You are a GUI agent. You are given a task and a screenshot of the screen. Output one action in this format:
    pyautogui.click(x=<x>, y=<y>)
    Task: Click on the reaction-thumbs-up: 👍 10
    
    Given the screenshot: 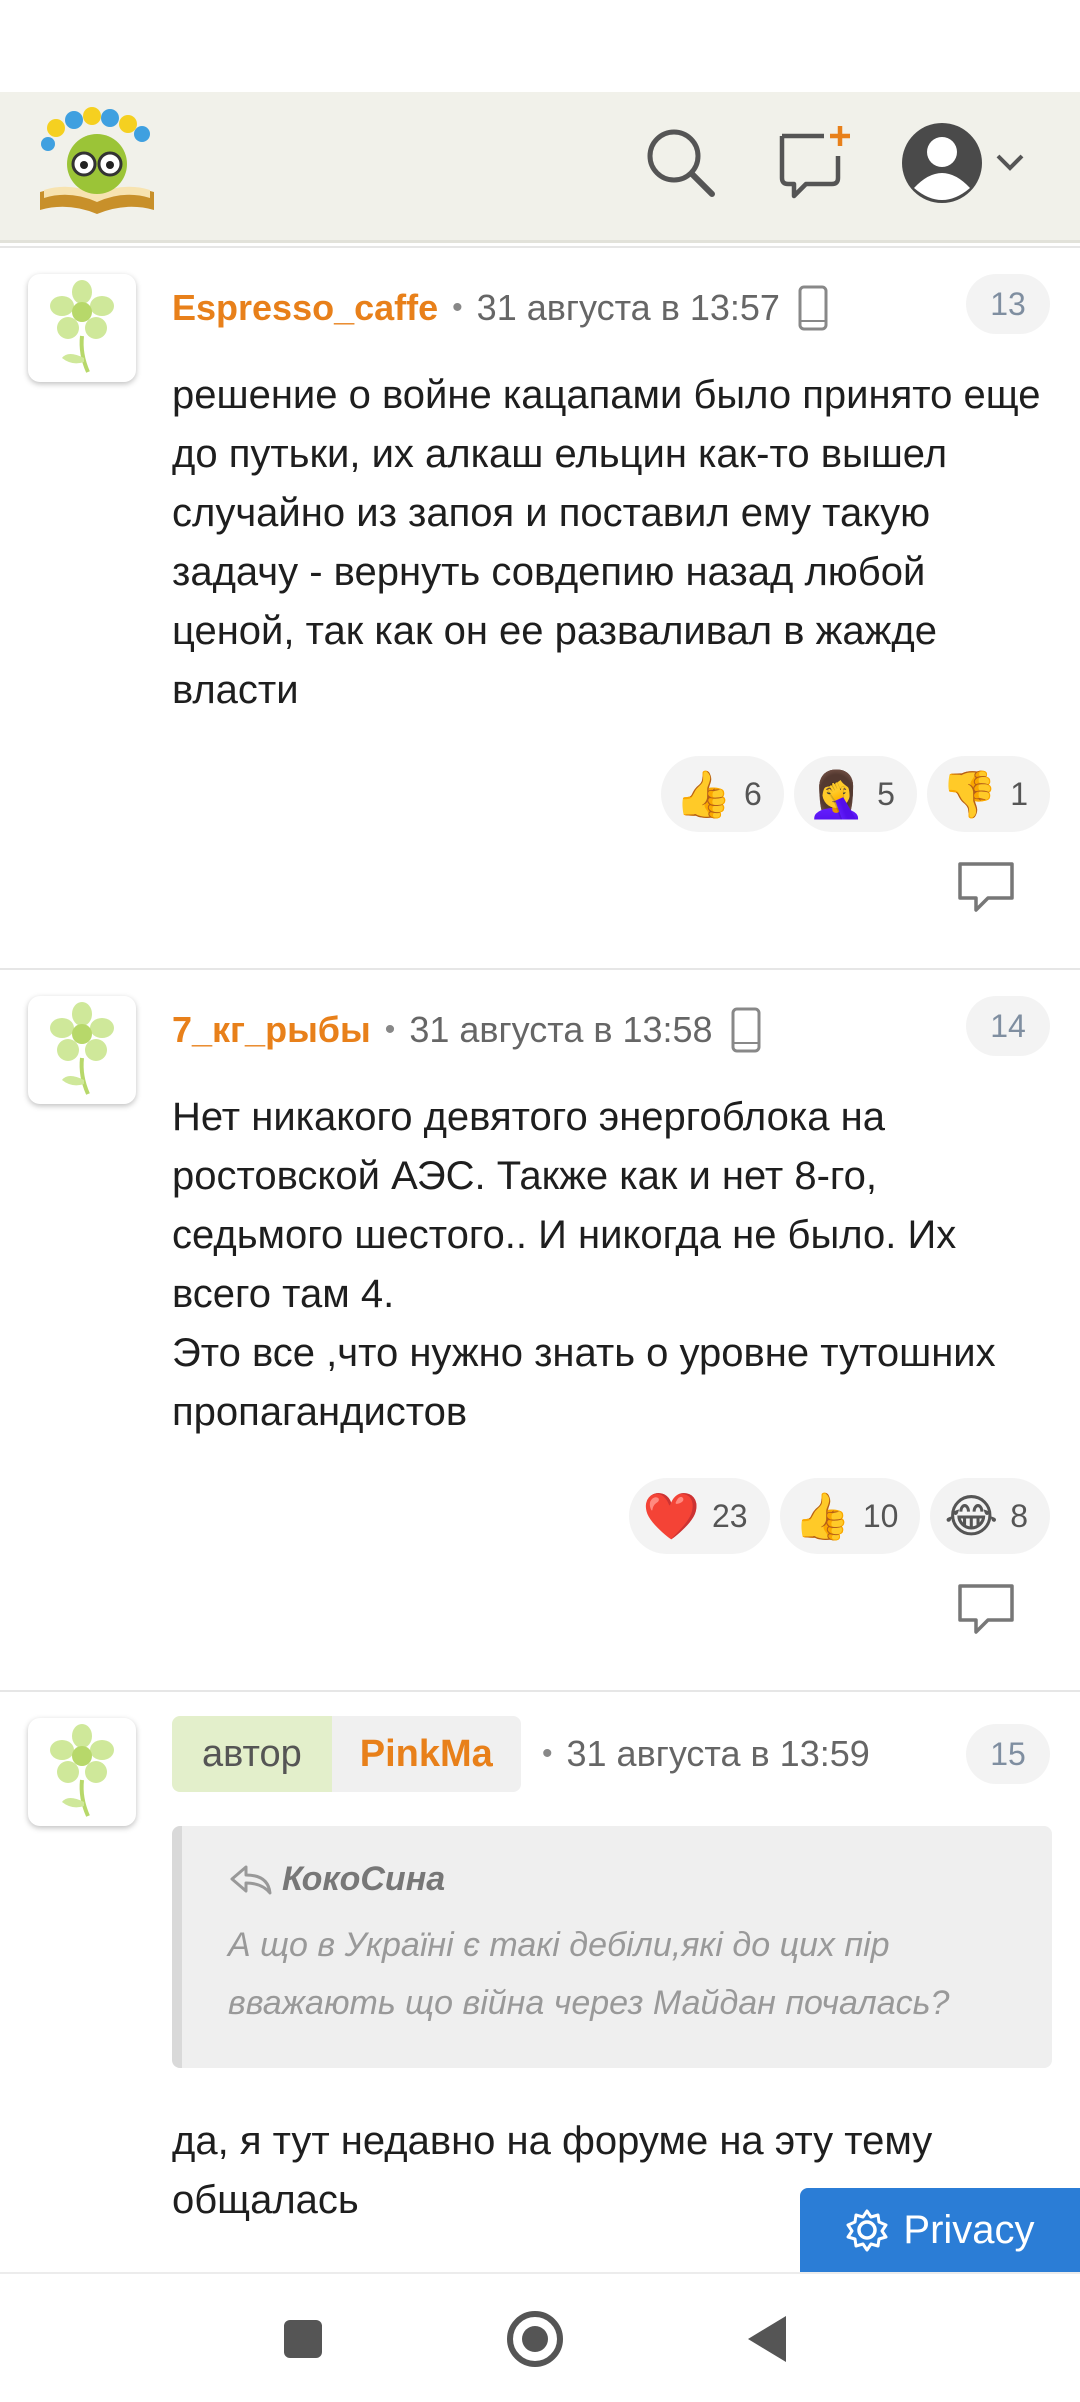 What is the action you would take?
    pyautogui.click(x=850, y=1516)
    